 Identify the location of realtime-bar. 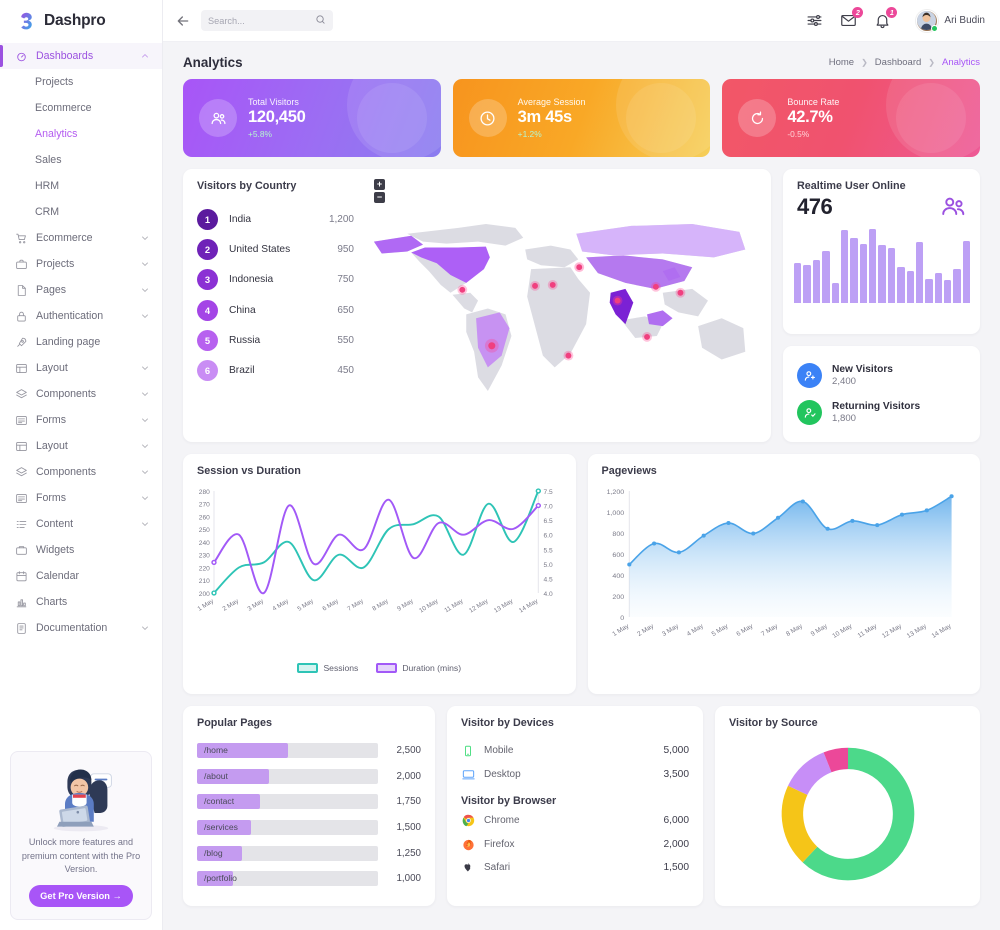
(938, 287).